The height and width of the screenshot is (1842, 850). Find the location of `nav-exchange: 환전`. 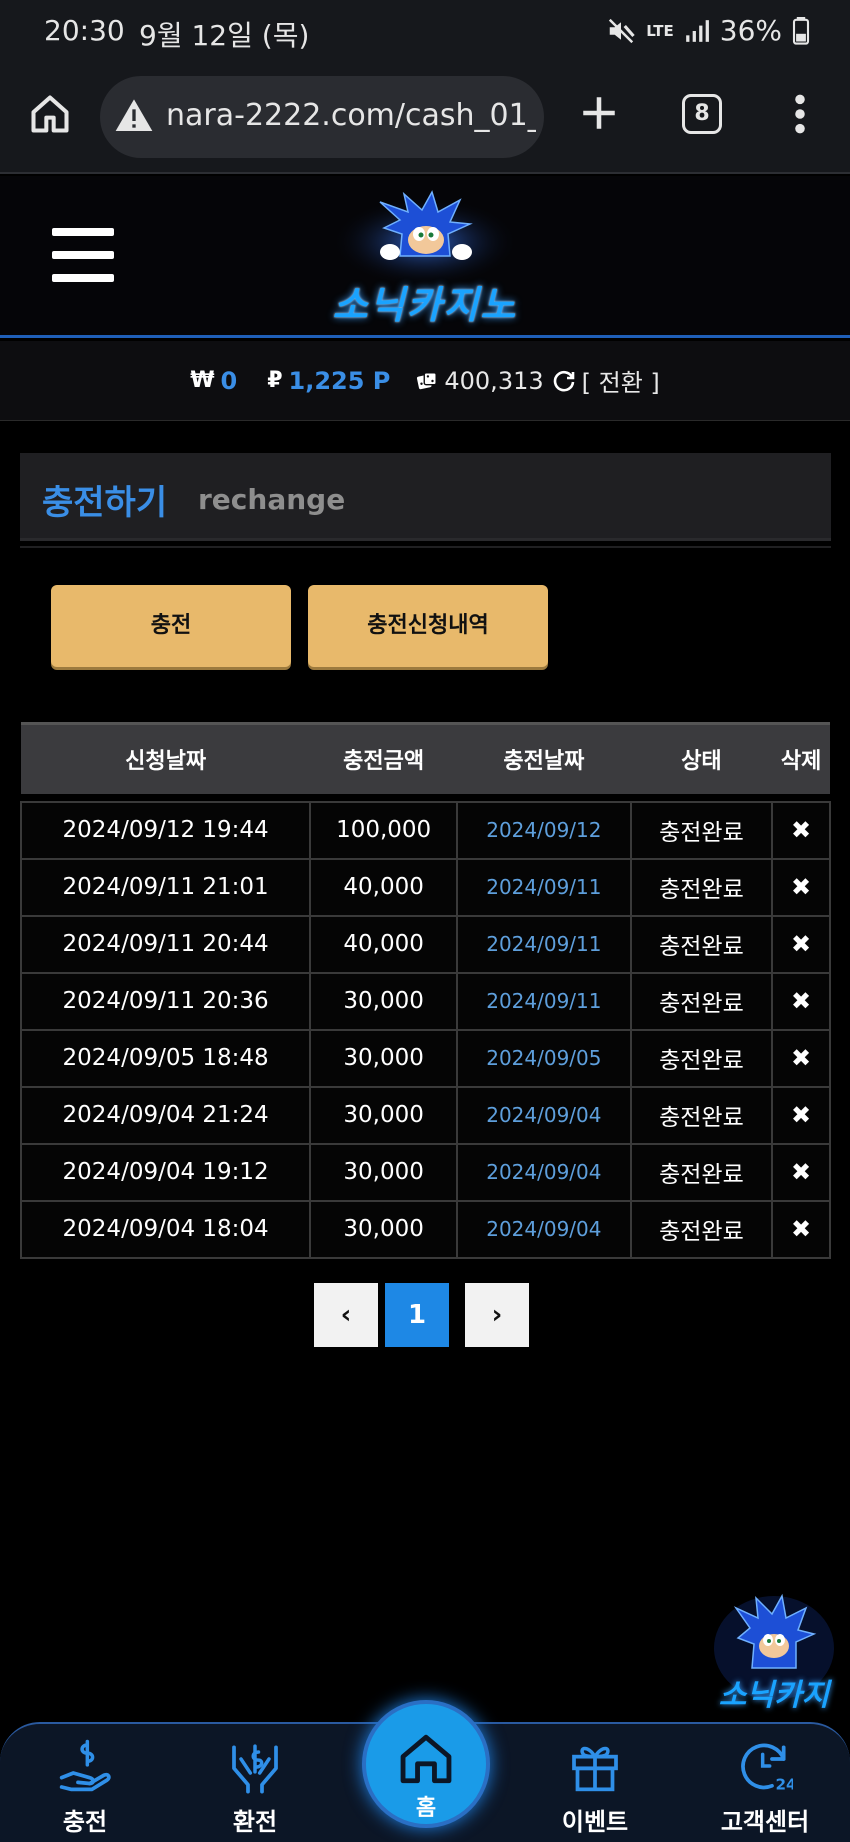

nav-exchange: 환전 is located at coordinates (255, 1787).